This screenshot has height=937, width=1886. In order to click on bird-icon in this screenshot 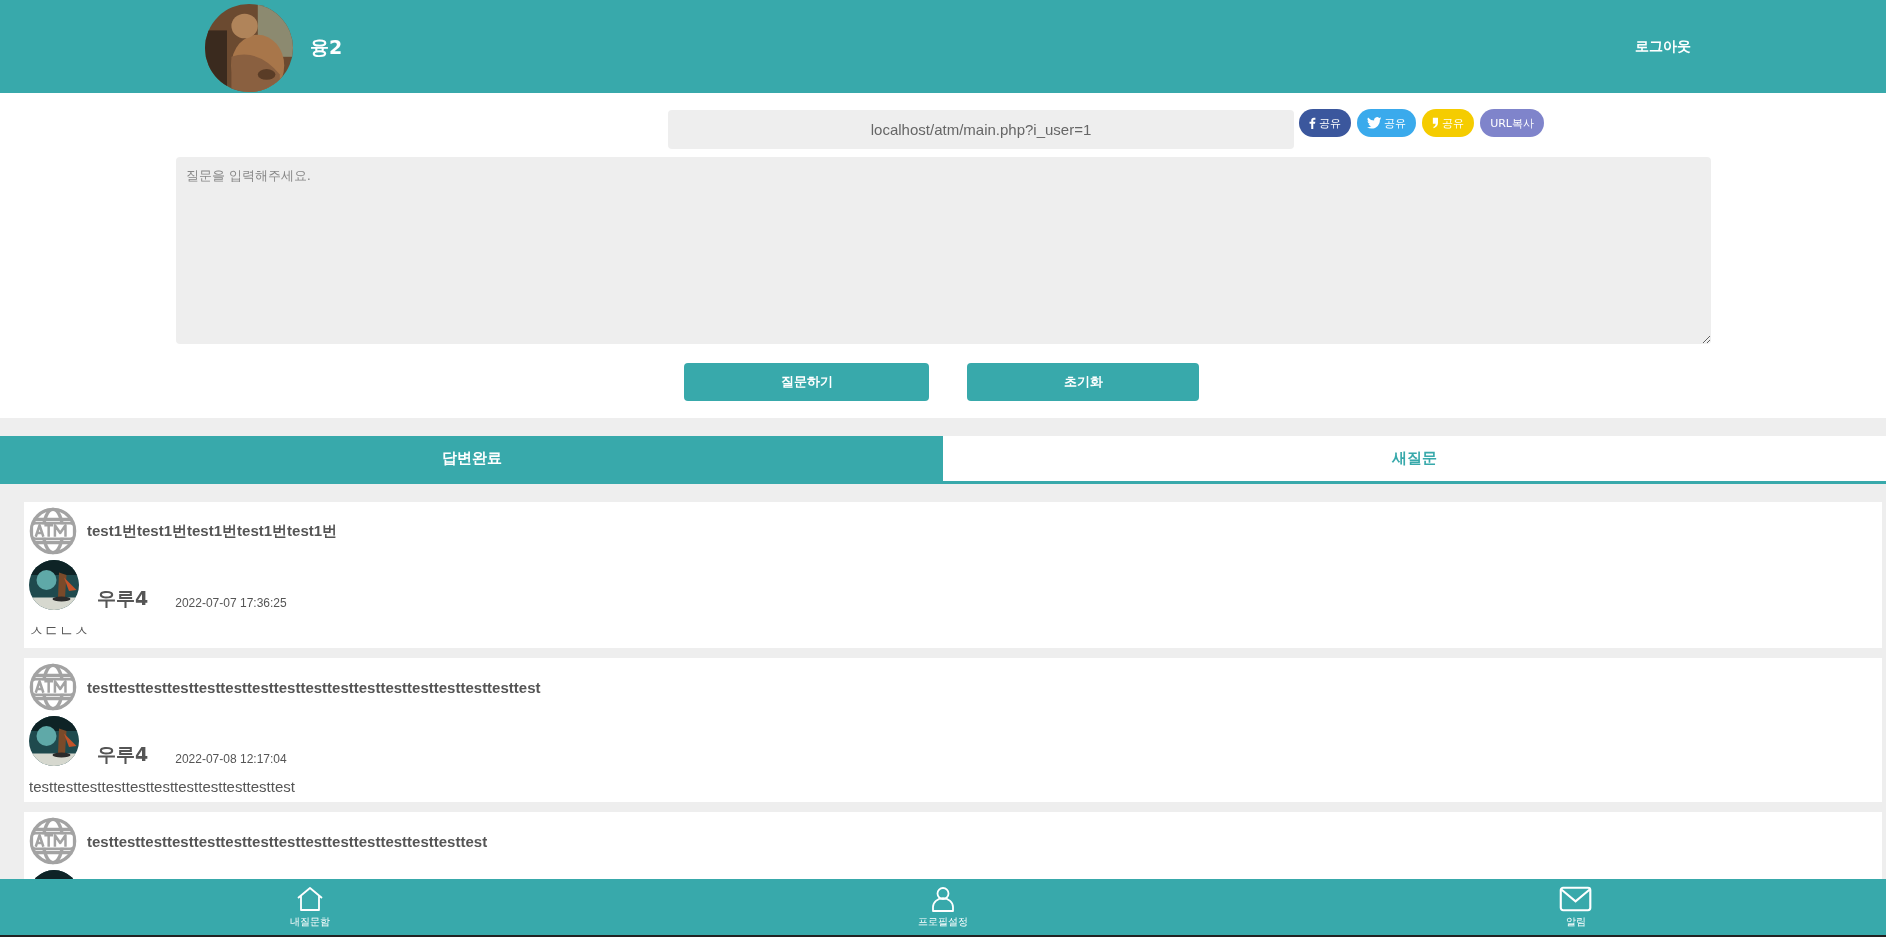, I will do `click(1374, 123)`.